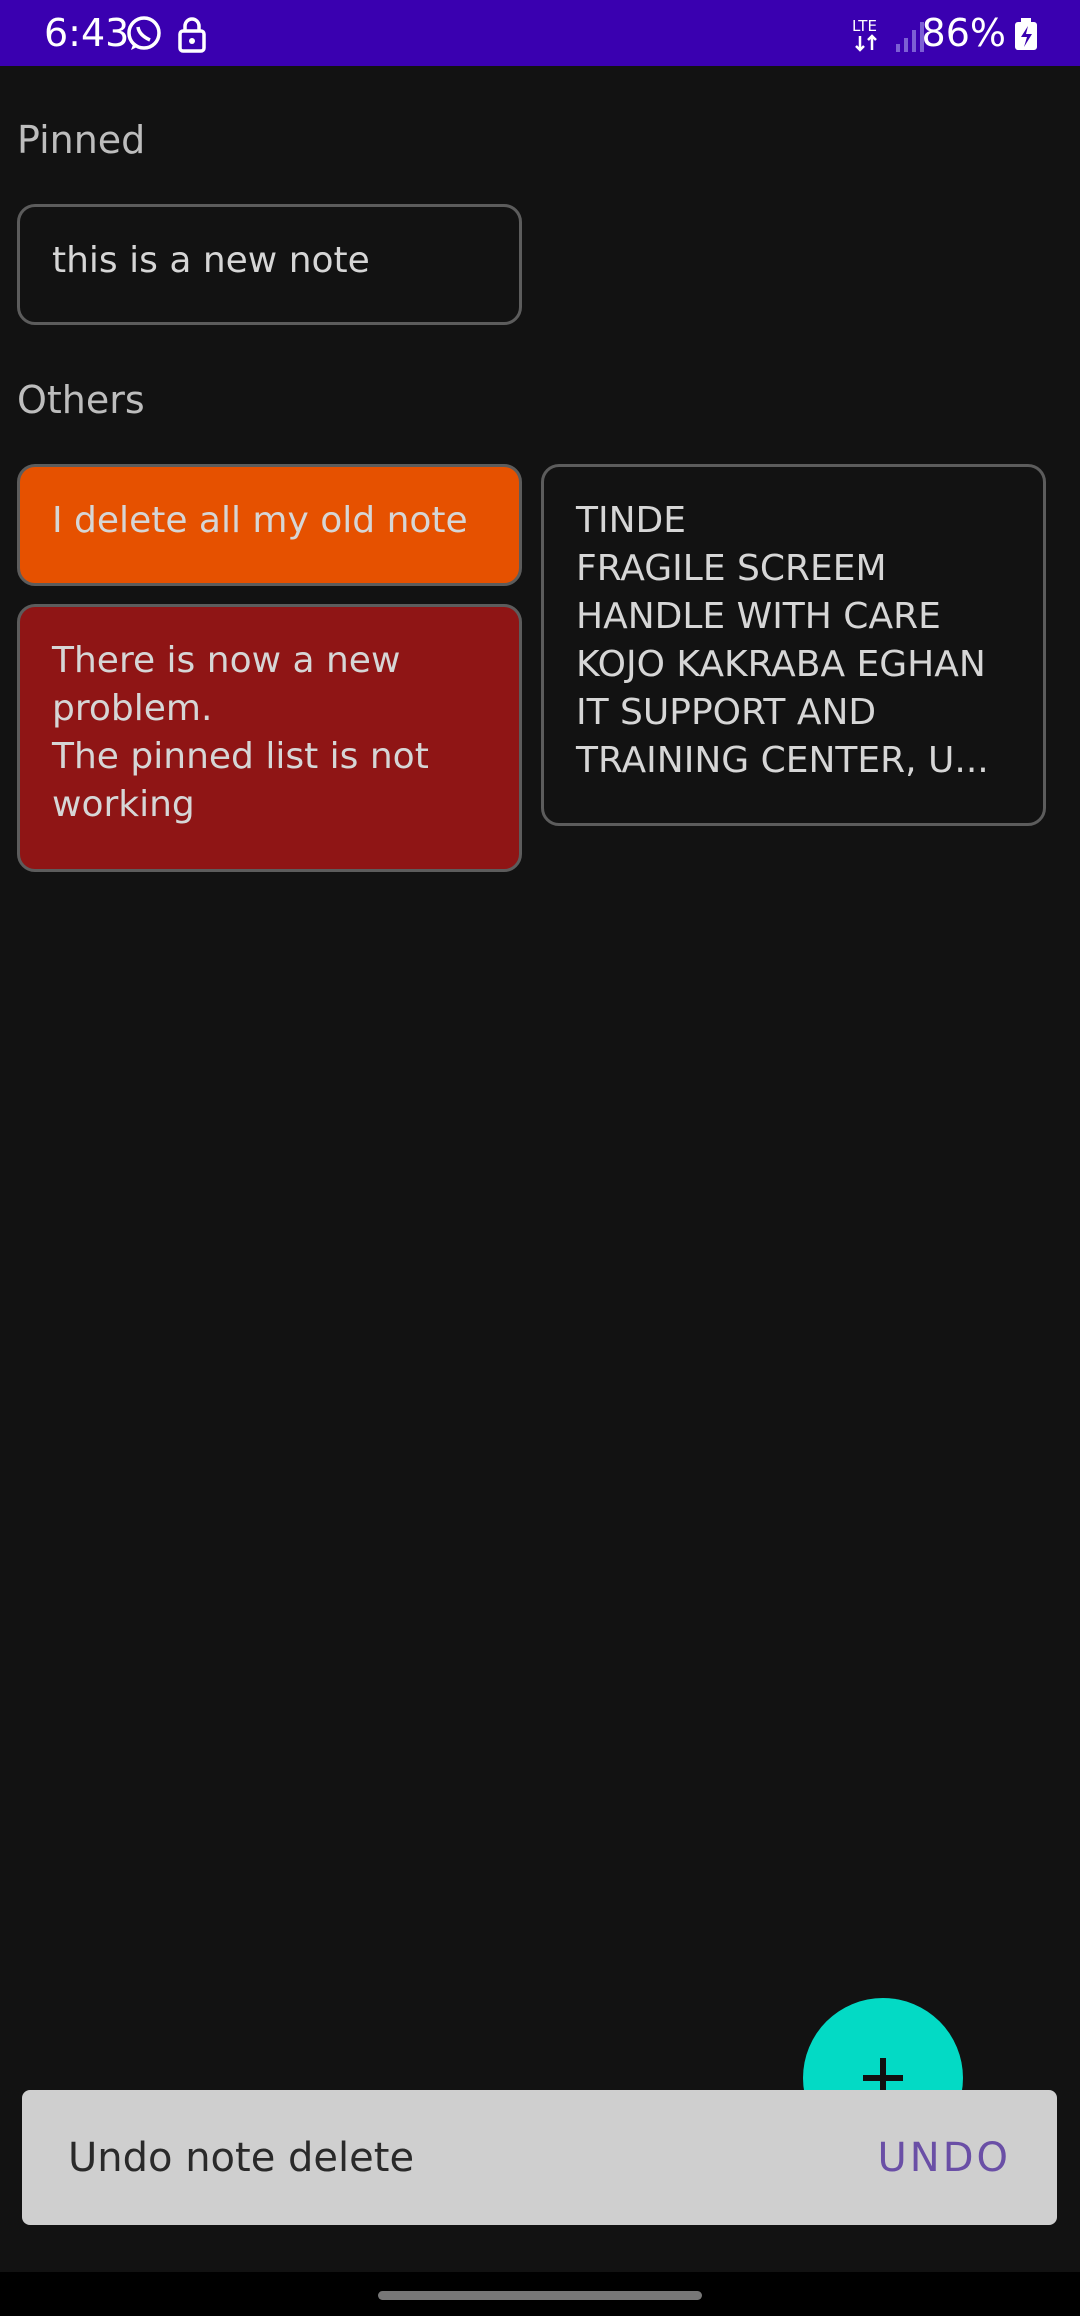  I want to click on battery-icon, so click(1026, 34).